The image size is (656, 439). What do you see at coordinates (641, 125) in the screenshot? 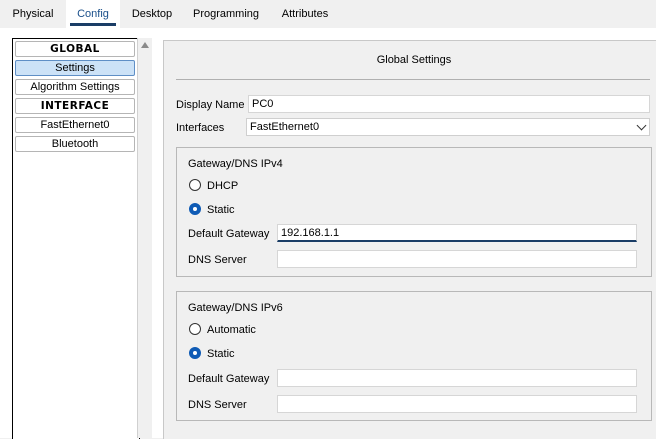
I see `chevron-down-icon` at bounding box center [641, 125].